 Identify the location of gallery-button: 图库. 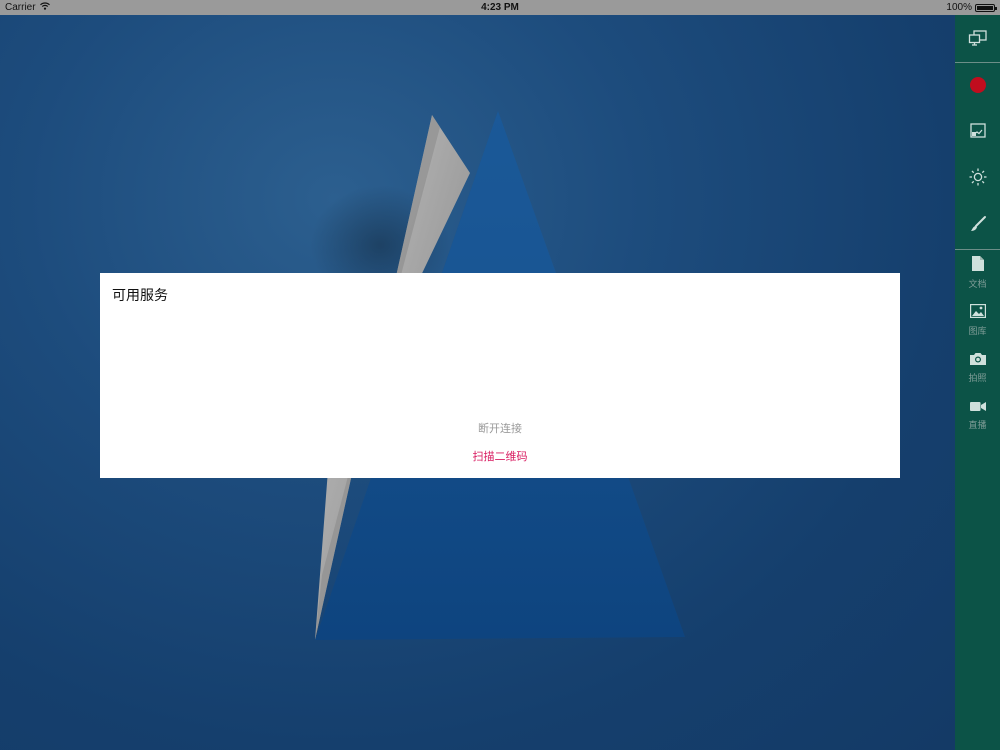
(977, 320).